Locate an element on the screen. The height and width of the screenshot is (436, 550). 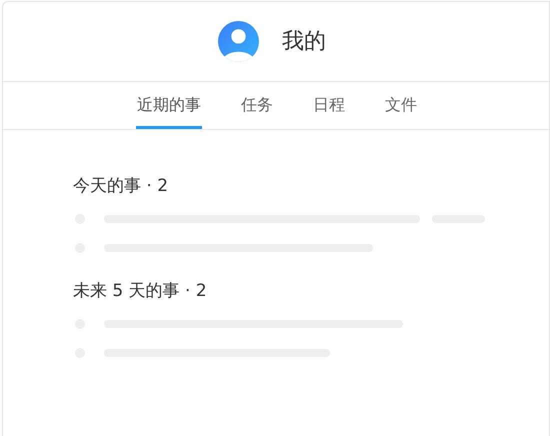
tab: 日程 is located at coordinates (329, 105).